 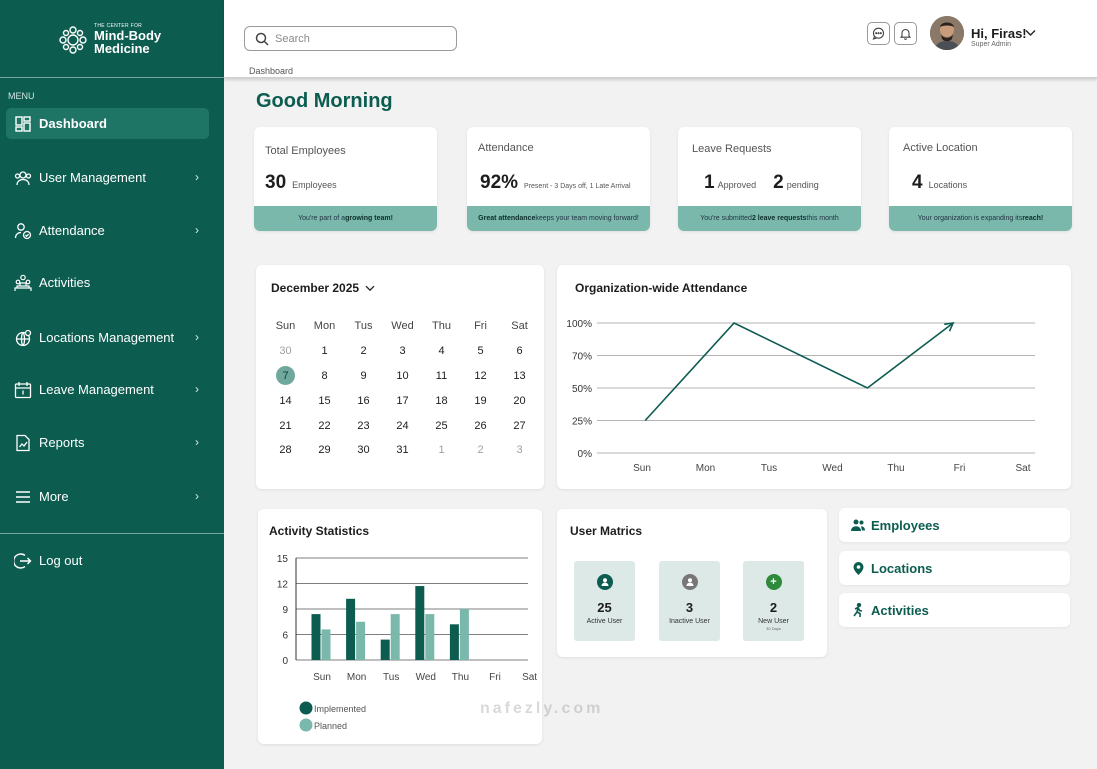 I want to click on calendar-day: 11, so click(x=441, y=376).